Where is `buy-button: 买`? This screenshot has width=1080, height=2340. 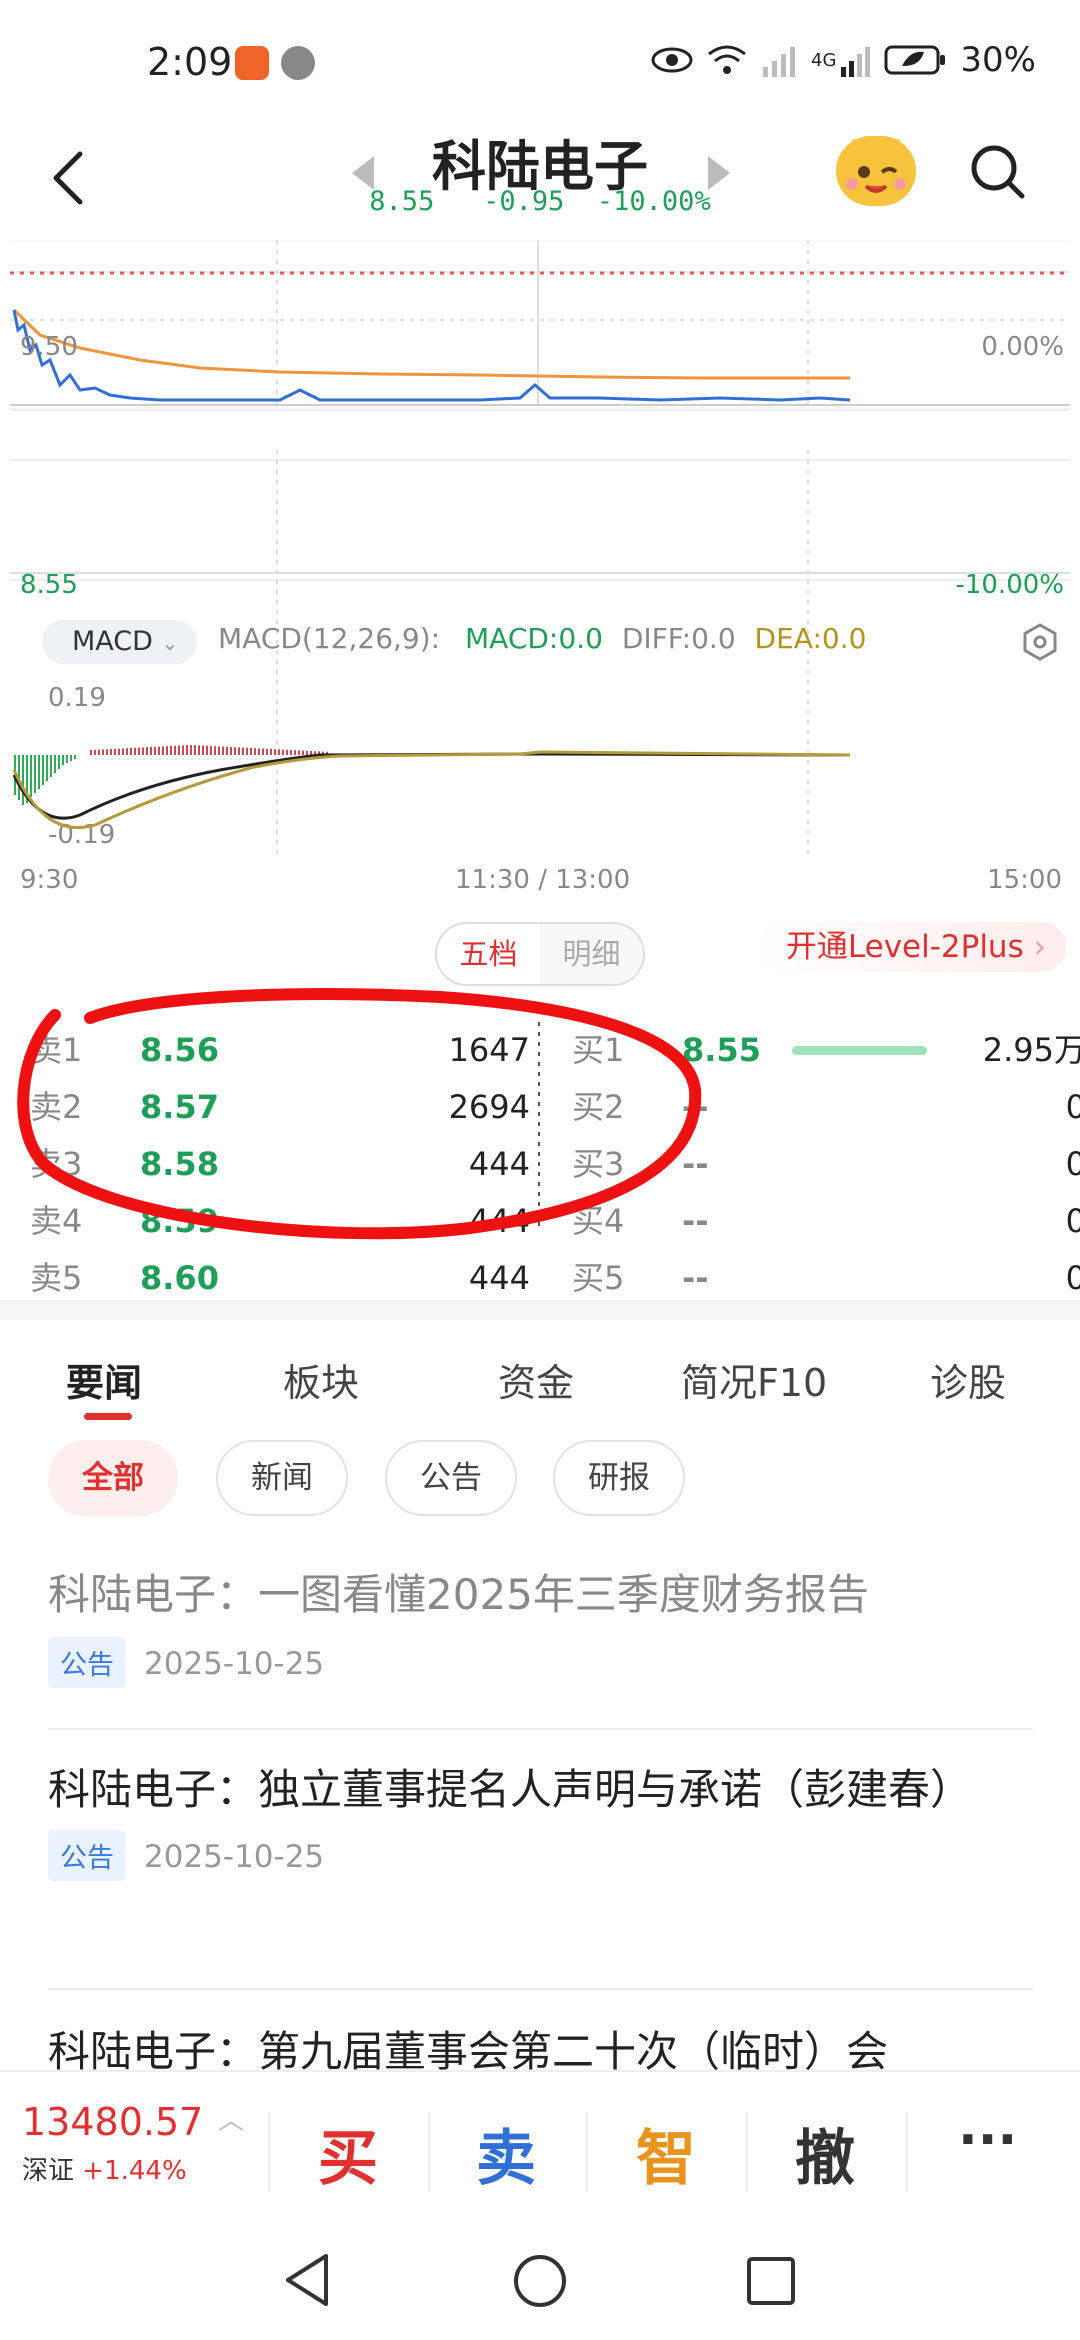
buy-button: 买 is located at coordinates (348, 2153).